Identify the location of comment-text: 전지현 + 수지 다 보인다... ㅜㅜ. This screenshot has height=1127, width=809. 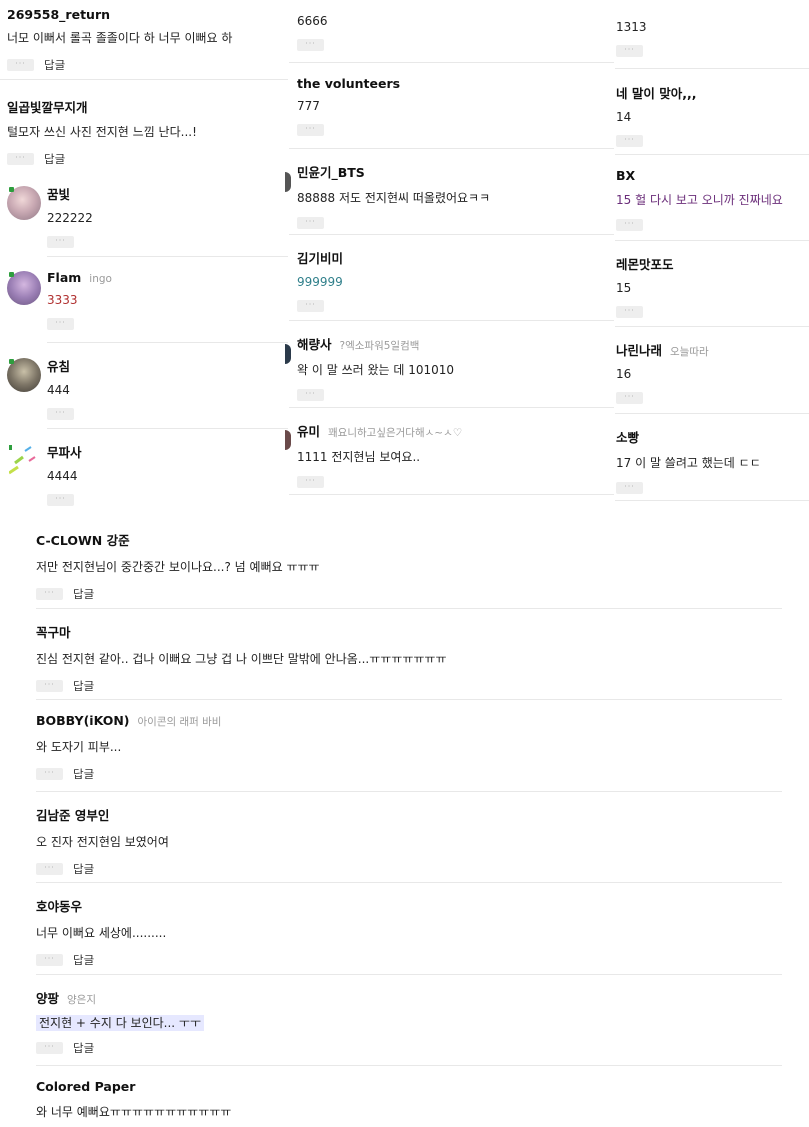
(409, 1022).